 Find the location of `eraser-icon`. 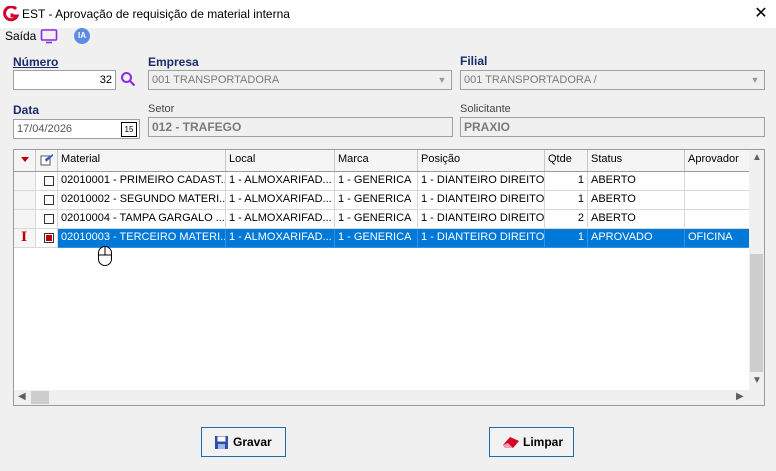

eraser-icon is located at coordinates (511, 442).